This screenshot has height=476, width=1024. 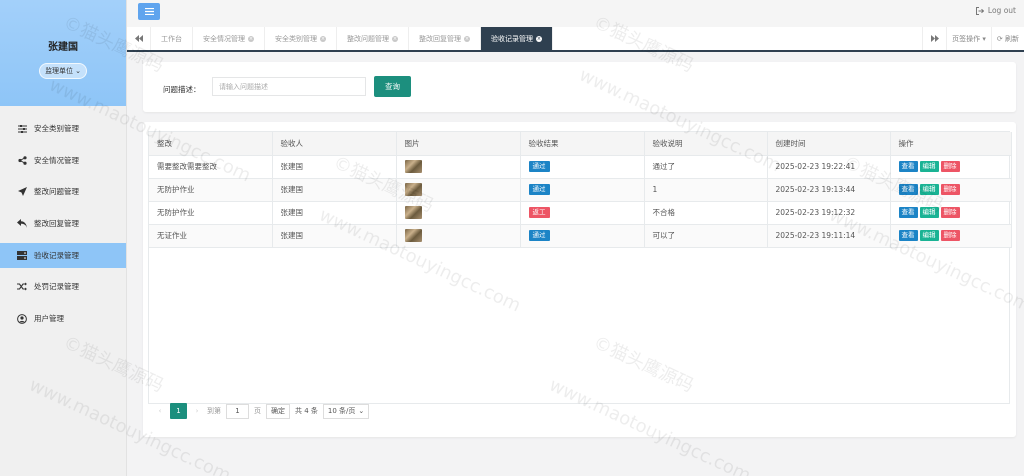 What do you see at coordinates (178, 411) in the screenshot?
I see `current-page: 1` at bounding box center [178, 411].